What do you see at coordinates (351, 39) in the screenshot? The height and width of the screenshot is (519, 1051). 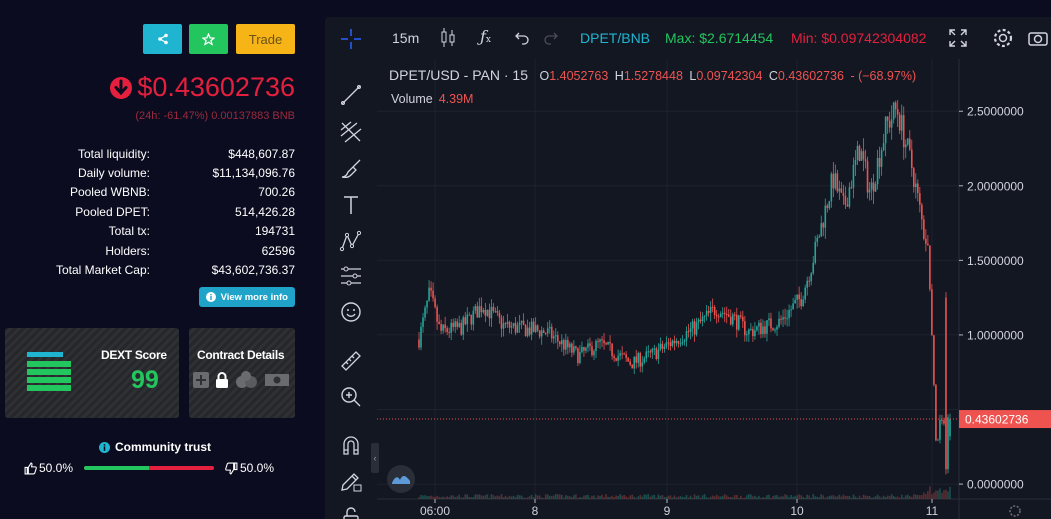 I see `crosshair-tool-icon` at bounding box center [351, 39].